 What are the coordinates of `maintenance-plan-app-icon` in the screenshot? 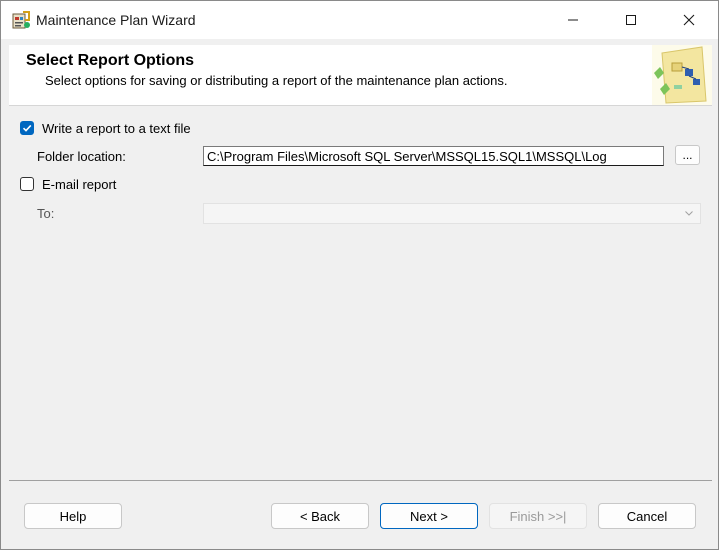 It's located at (21, 20).